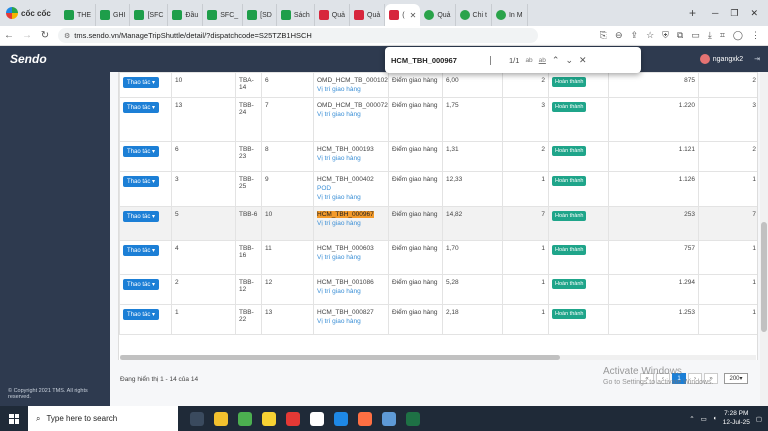  I want to click on network-icon: ▭, so click(704, 419).